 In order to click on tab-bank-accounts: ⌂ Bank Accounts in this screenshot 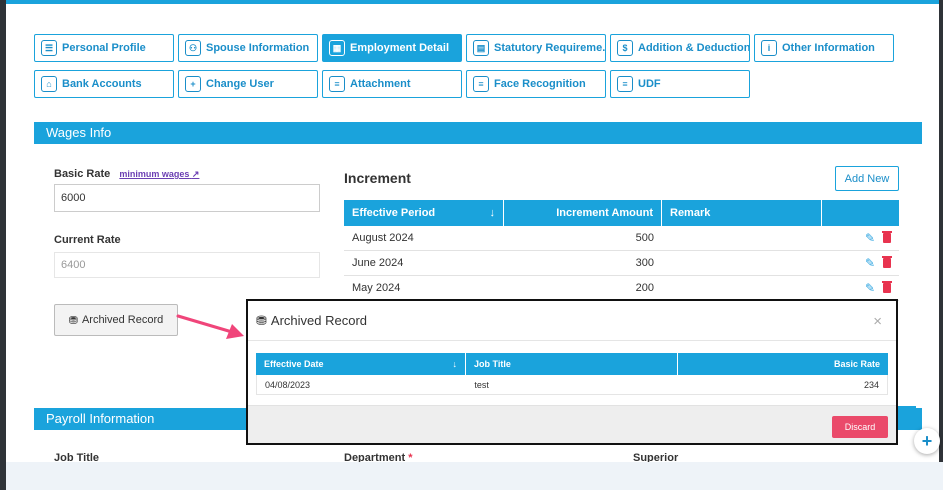, I will do `click(104, 84)`.